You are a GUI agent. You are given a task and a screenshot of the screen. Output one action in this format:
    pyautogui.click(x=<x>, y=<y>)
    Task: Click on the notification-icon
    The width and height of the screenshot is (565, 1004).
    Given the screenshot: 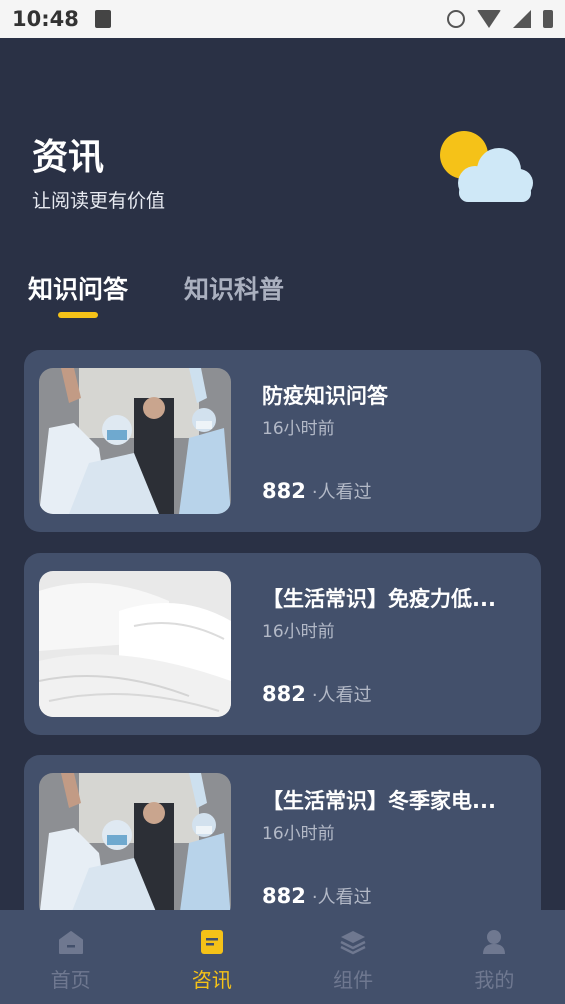 What is the action you would take?
    pyautogui.click(x=102, y=19)
    